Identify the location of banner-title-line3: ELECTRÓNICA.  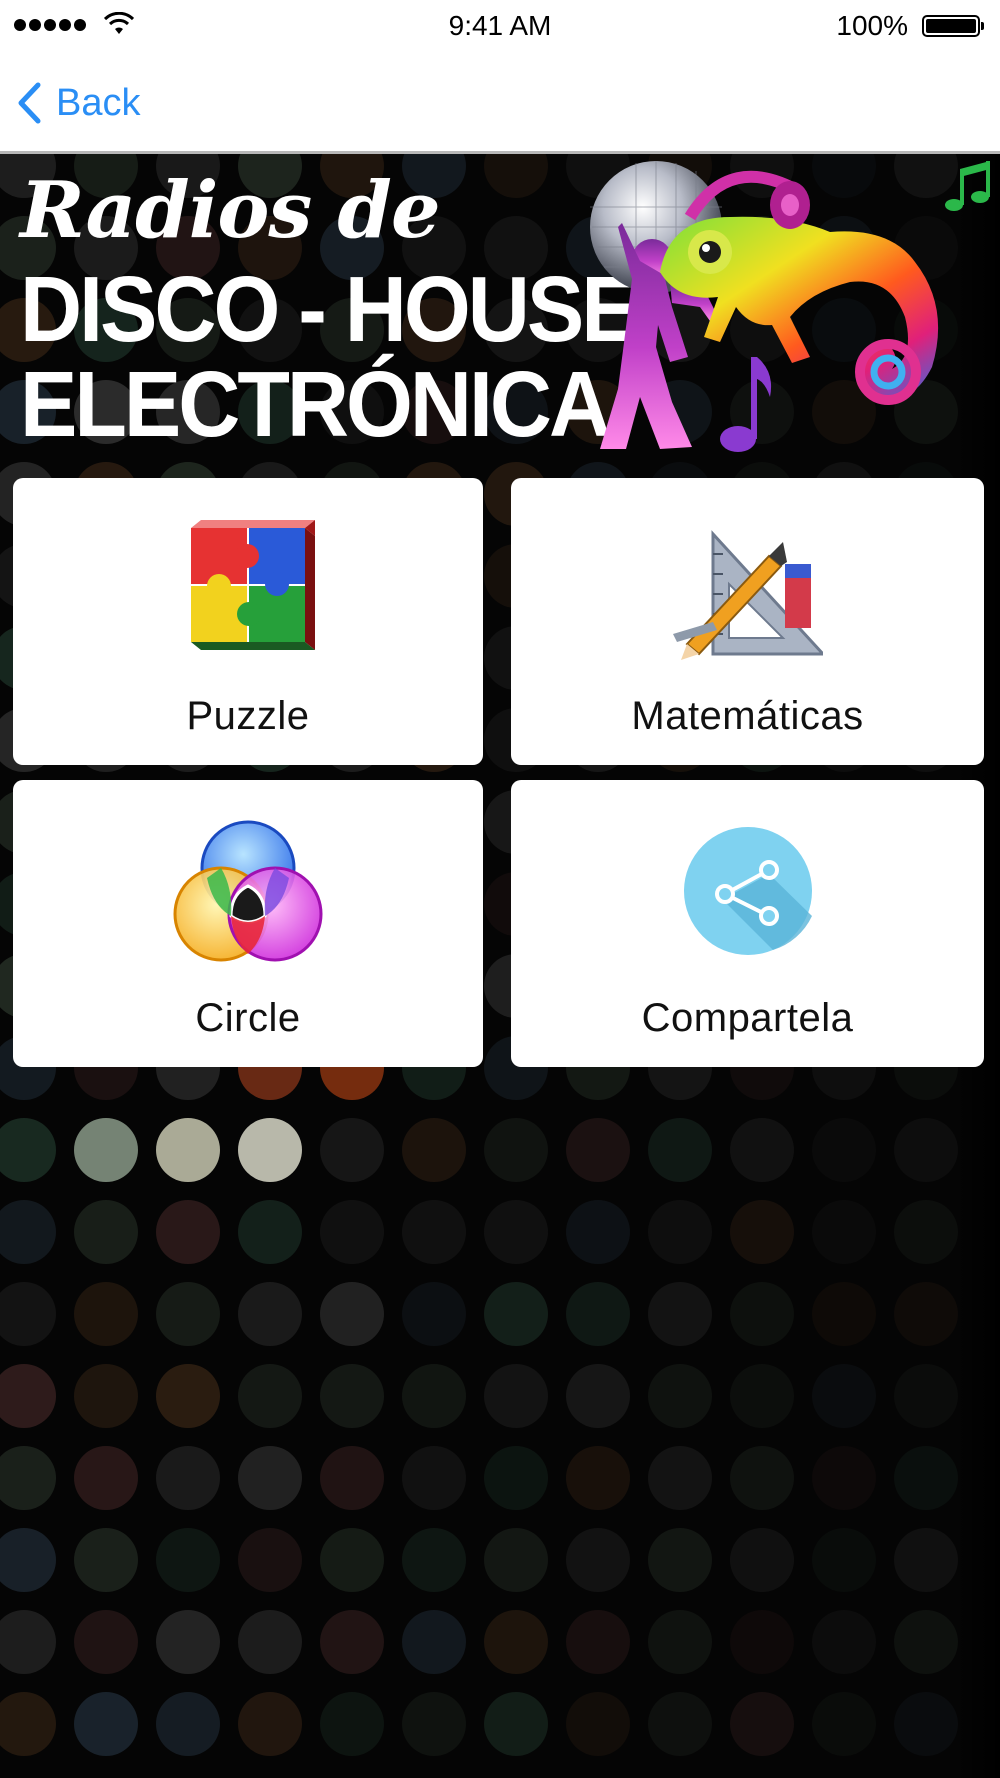
(315, 405).